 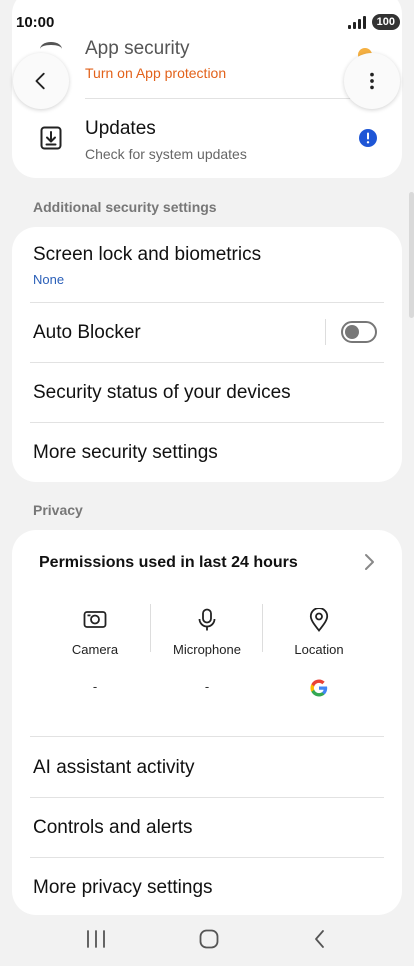 I want to click on updates-subtitle: Check for system updates, so click(x=166, y=154).